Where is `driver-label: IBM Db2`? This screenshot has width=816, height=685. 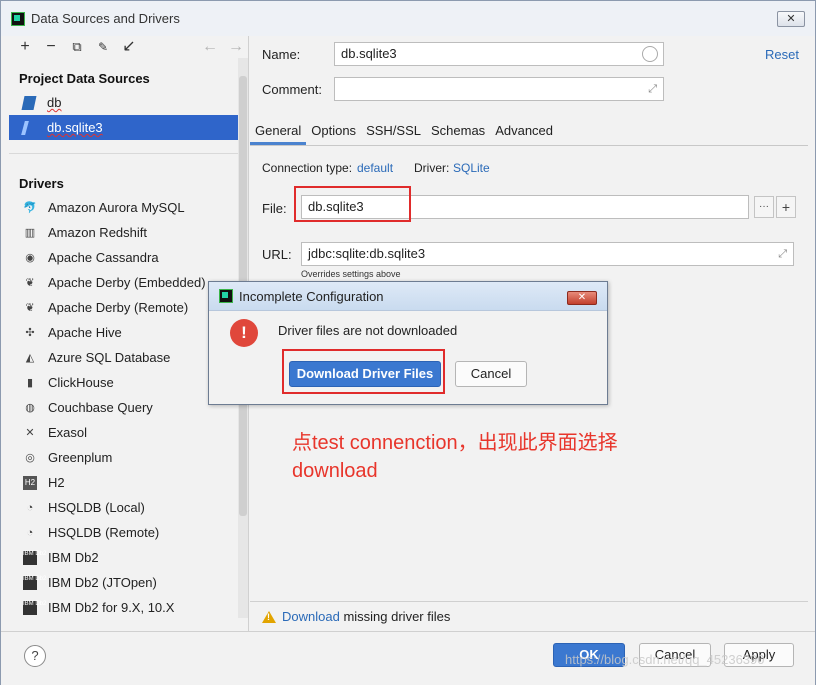
driver-label: IBM Db2 is located at coordinates (73, 557).